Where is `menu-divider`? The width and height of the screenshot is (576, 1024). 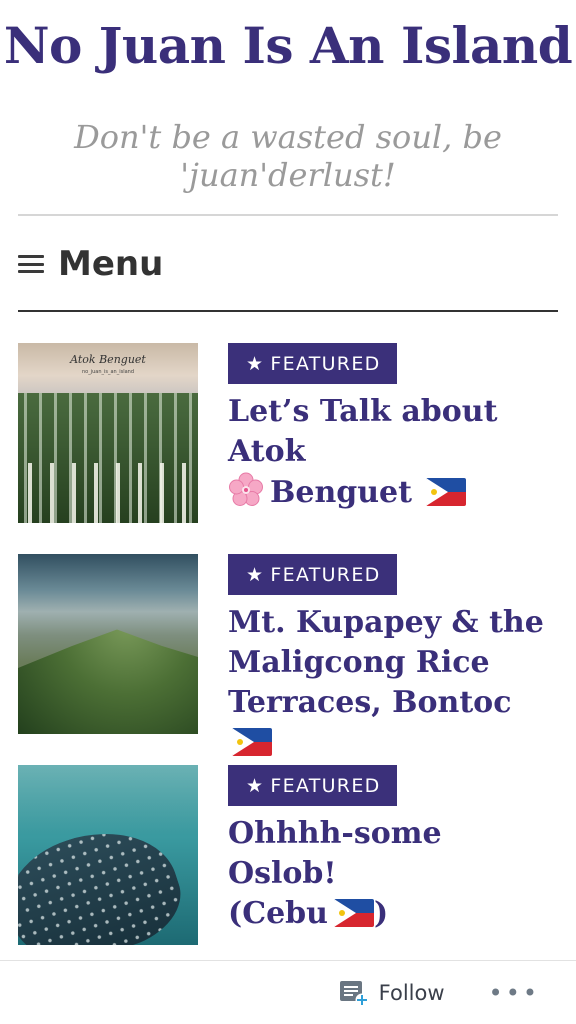 menu-divider is located at coordinates (288, 311).